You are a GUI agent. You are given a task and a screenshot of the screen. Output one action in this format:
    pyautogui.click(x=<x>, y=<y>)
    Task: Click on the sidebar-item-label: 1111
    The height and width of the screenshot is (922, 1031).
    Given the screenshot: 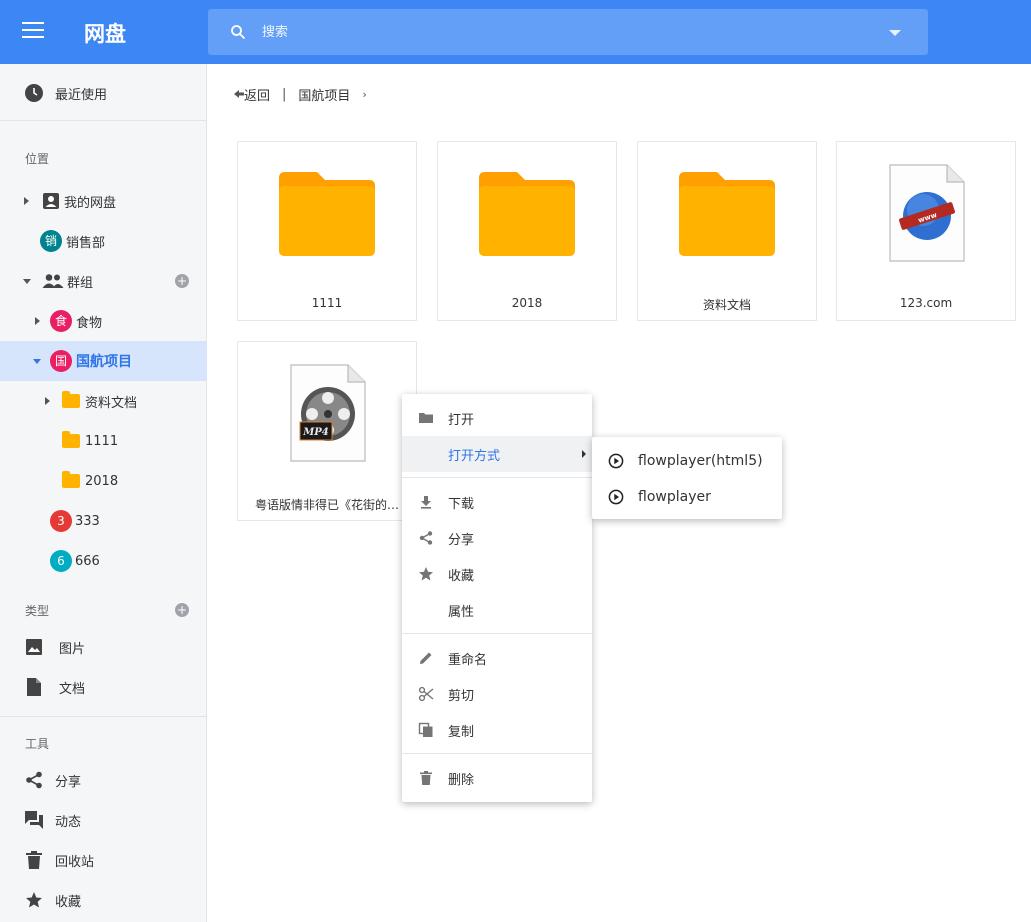 What is the action you would take?
    pyautogui.click(x=102, y=441)
    